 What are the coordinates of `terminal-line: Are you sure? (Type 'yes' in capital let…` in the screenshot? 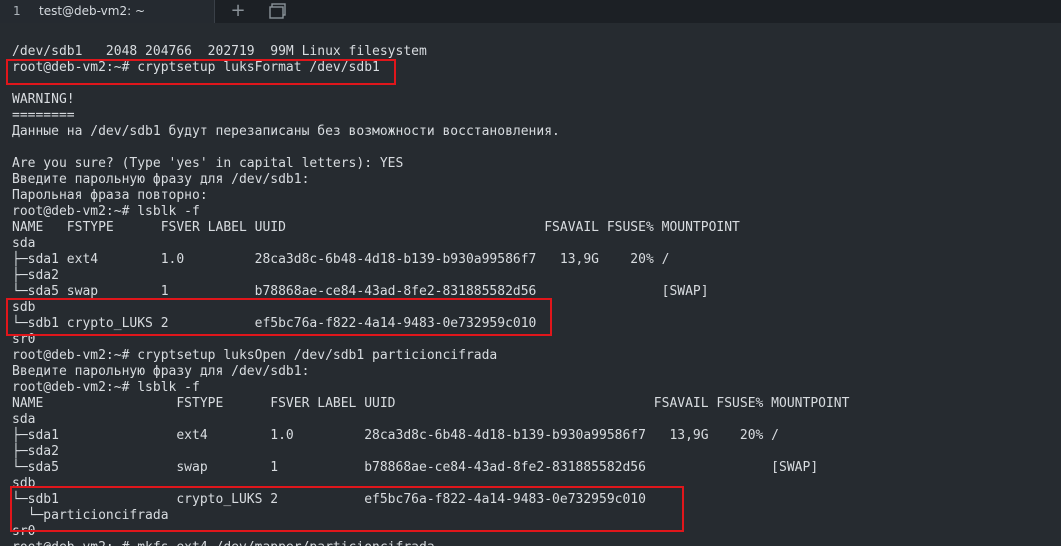 It's located at (208, 163).